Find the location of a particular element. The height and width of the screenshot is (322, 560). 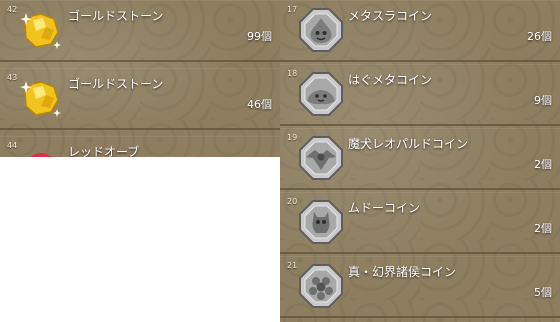

list-item: 44 レッドオーブ is located at coordinates (140, 146).